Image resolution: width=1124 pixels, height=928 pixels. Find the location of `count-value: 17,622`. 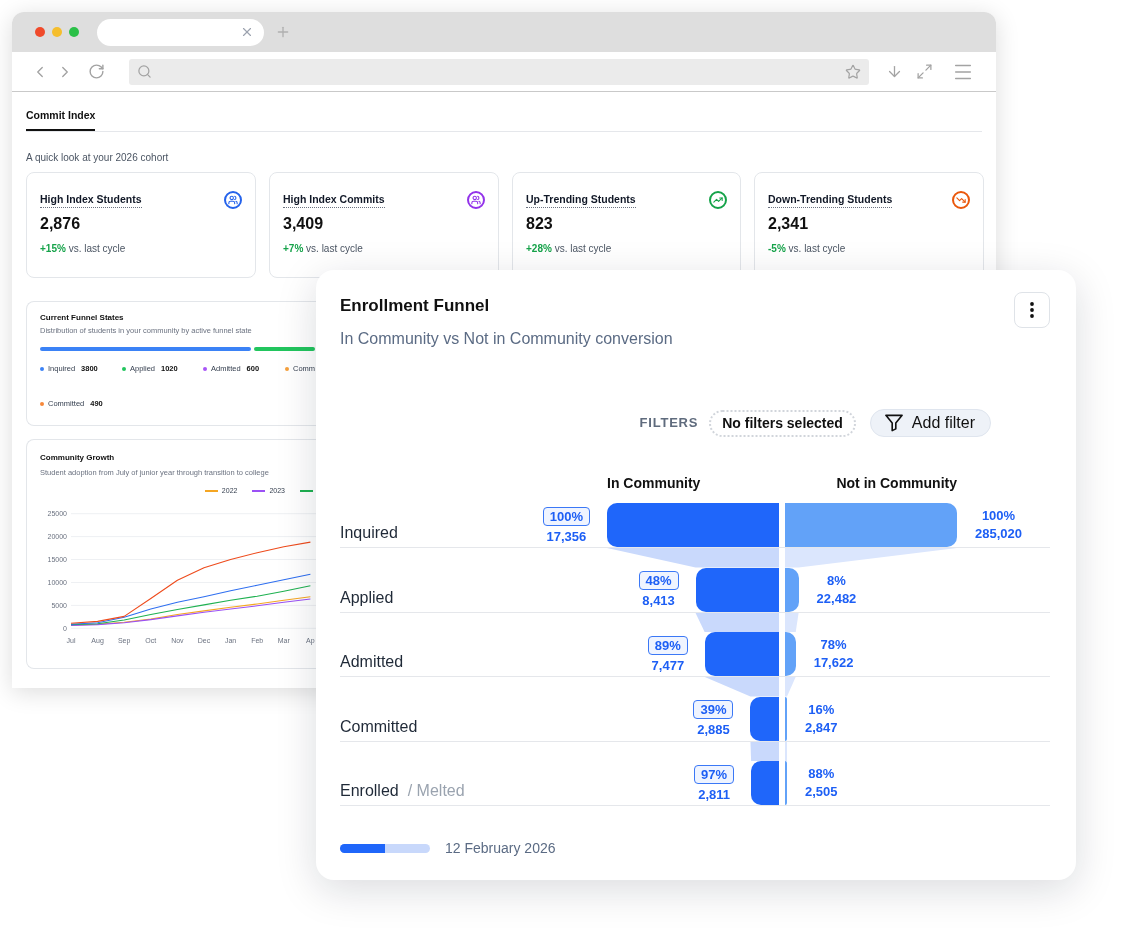

count-value: 17,622 is located at coordinates (833, 663).